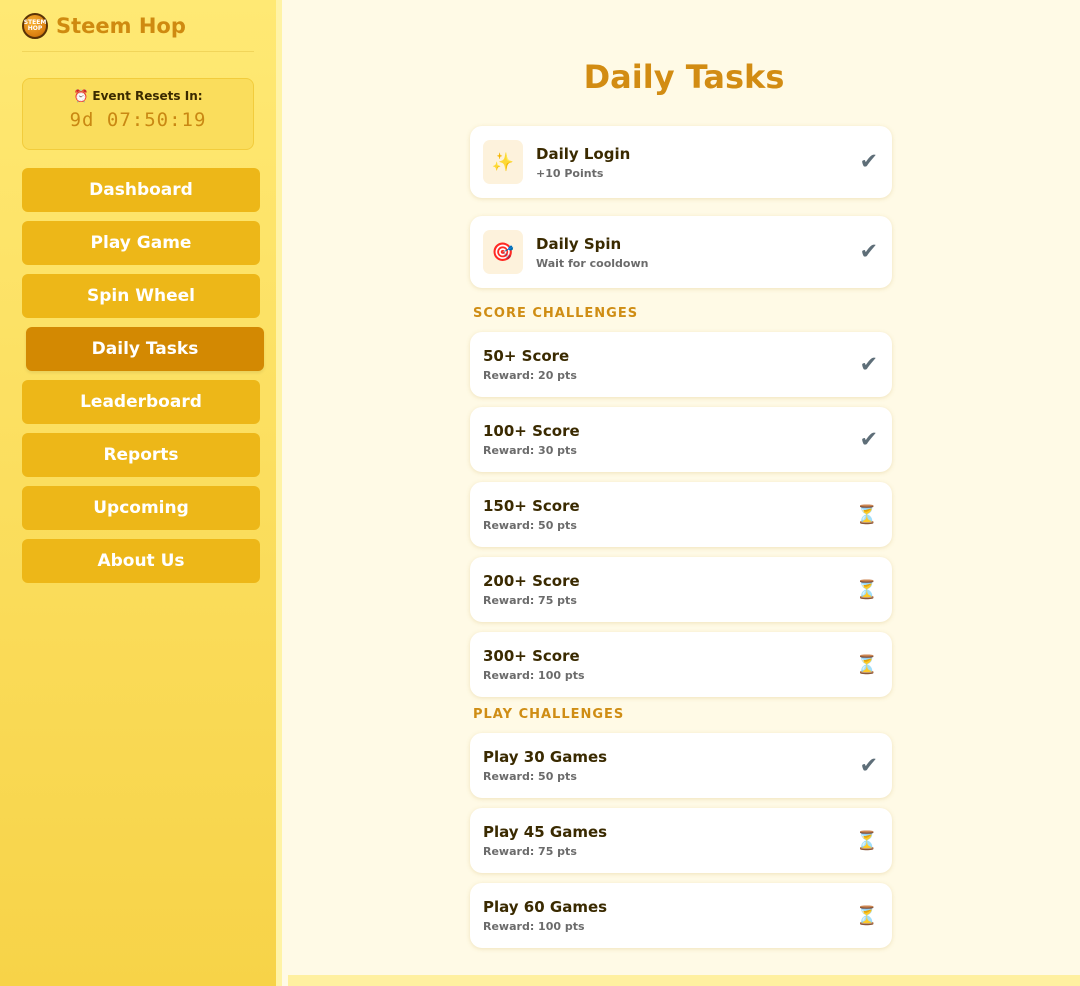 Image resolution: width=1080 pixels, height=986 pixels. Describe the element at coordinates (81, 96) in the screenshot. I see `alarm-clock-icon: ⏰` at that location.